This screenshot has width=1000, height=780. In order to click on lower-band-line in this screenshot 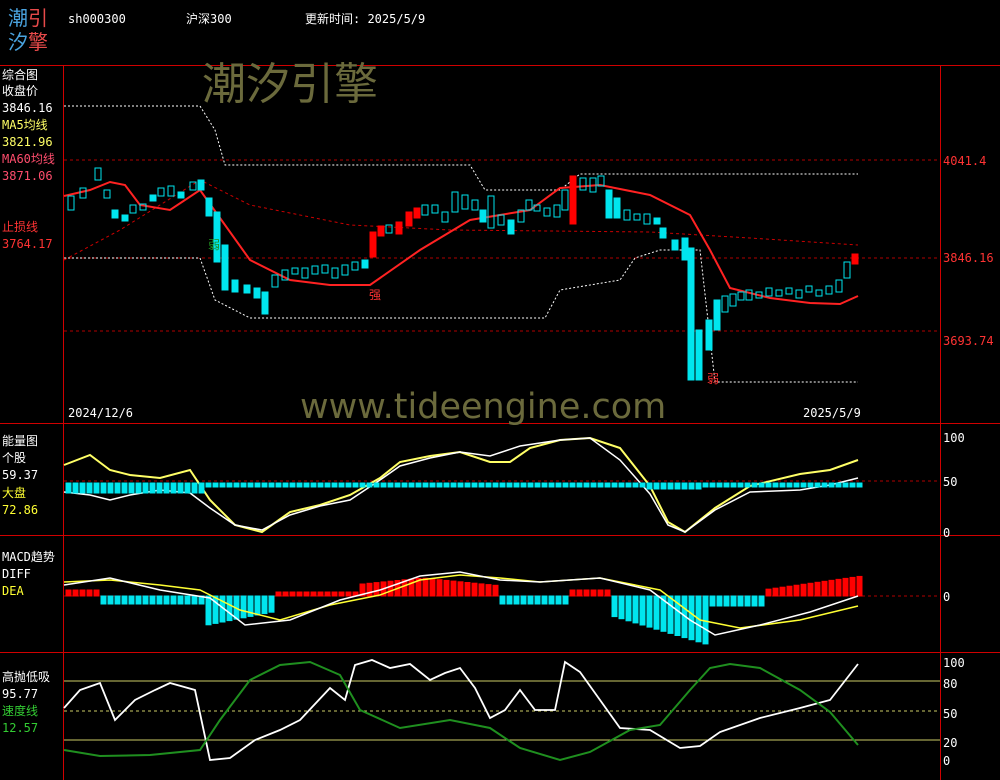, I will do `click(461, 316)`.